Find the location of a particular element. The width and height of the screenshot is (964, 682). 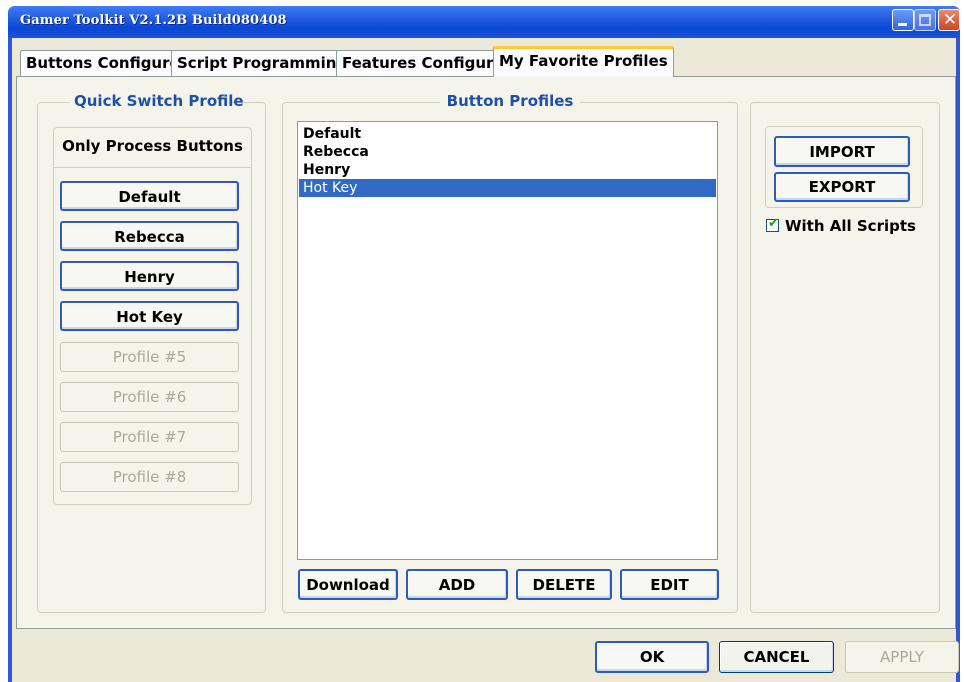

quick-profile-button-hot-key: Hot Key is located at coordinates (149, 316).